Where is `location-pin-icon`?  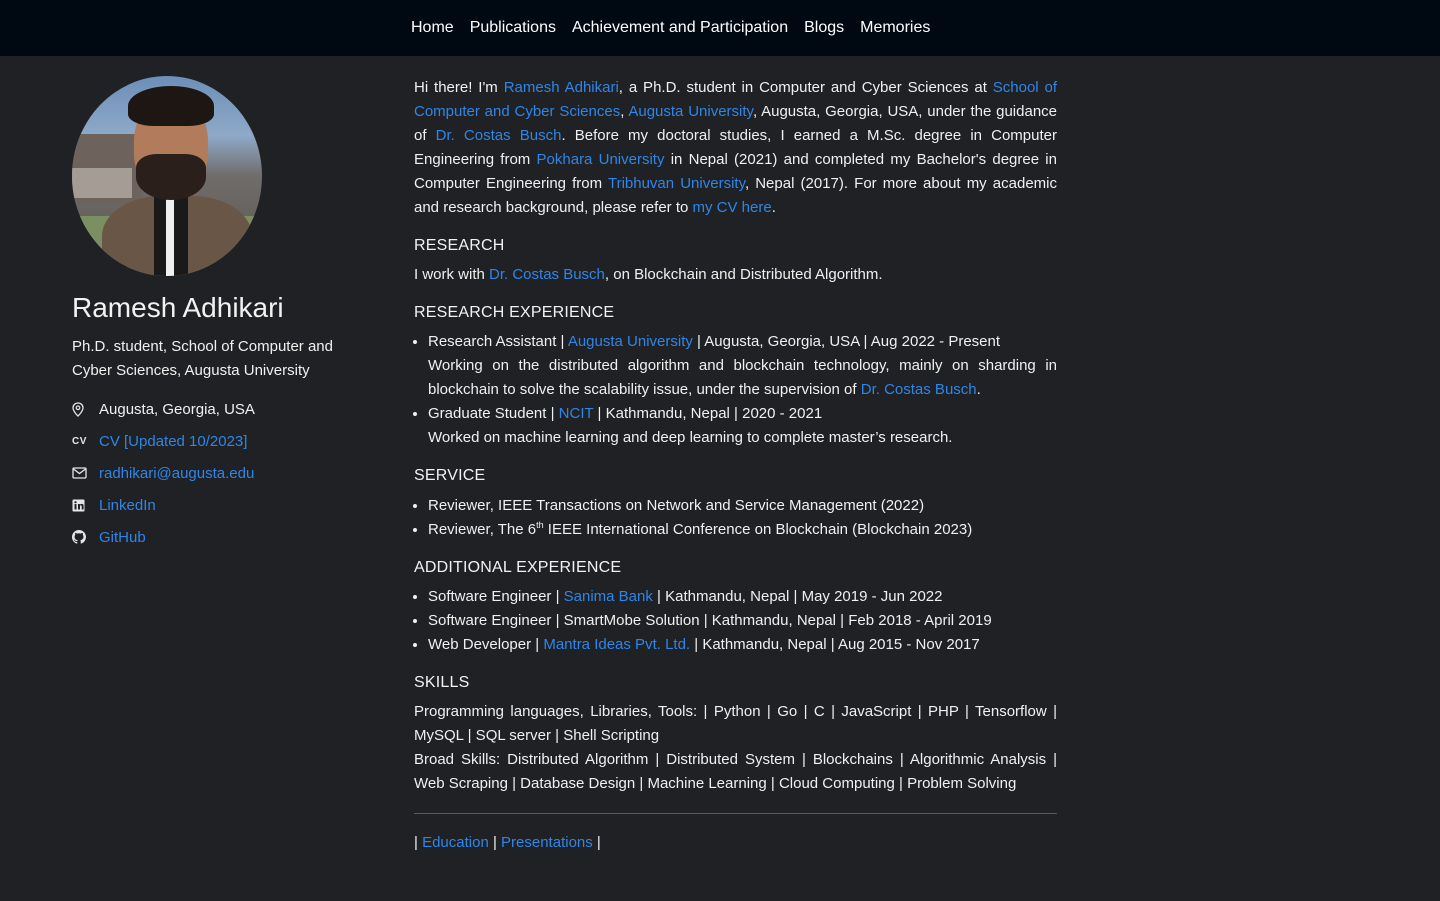
location-pin-icon is located at coordinates (85, 409).